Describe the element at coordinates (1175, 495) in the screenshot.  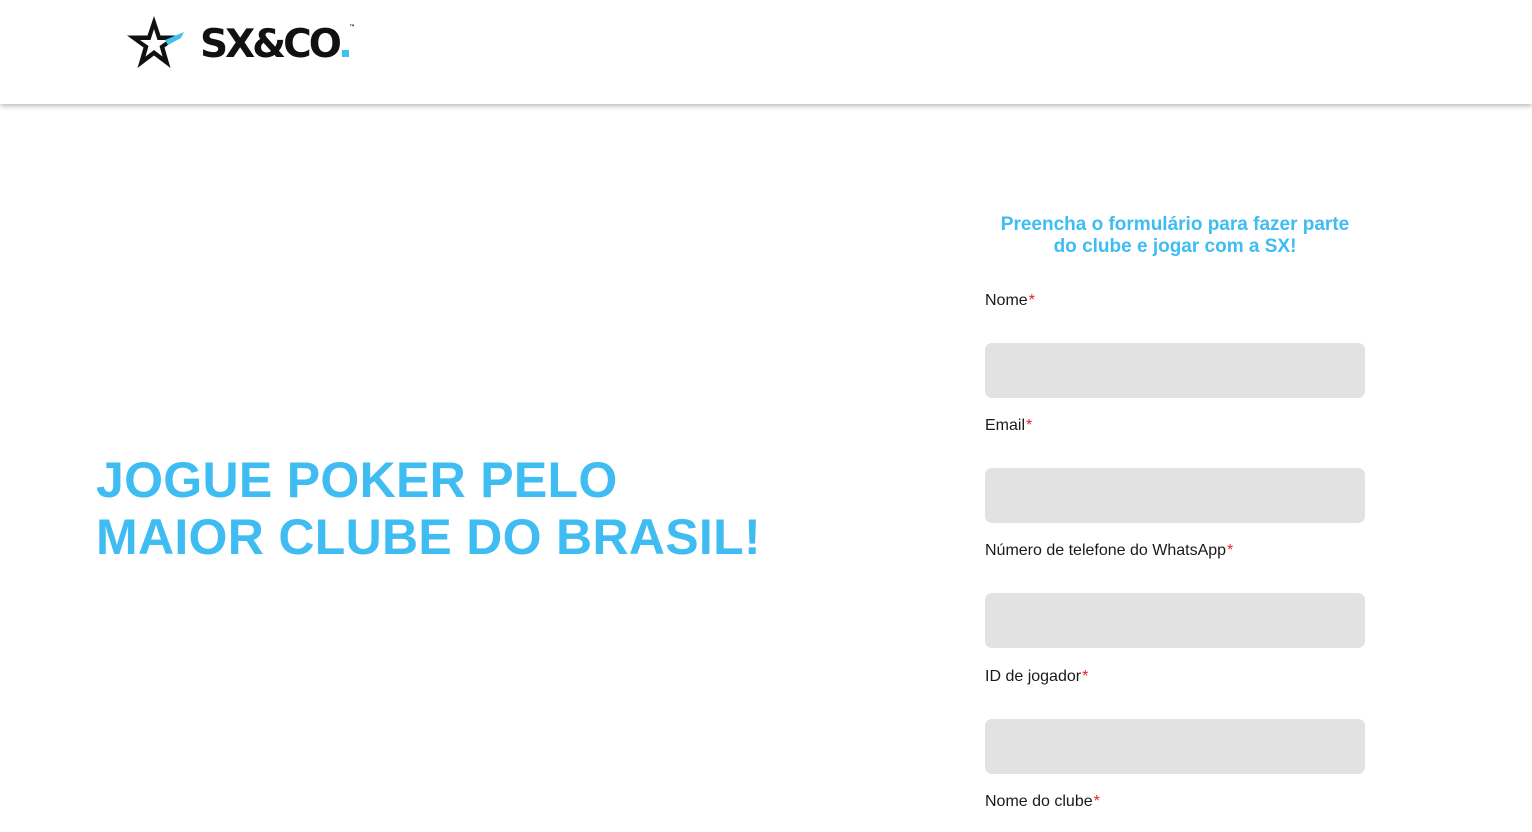
I see `email-input` at that location.